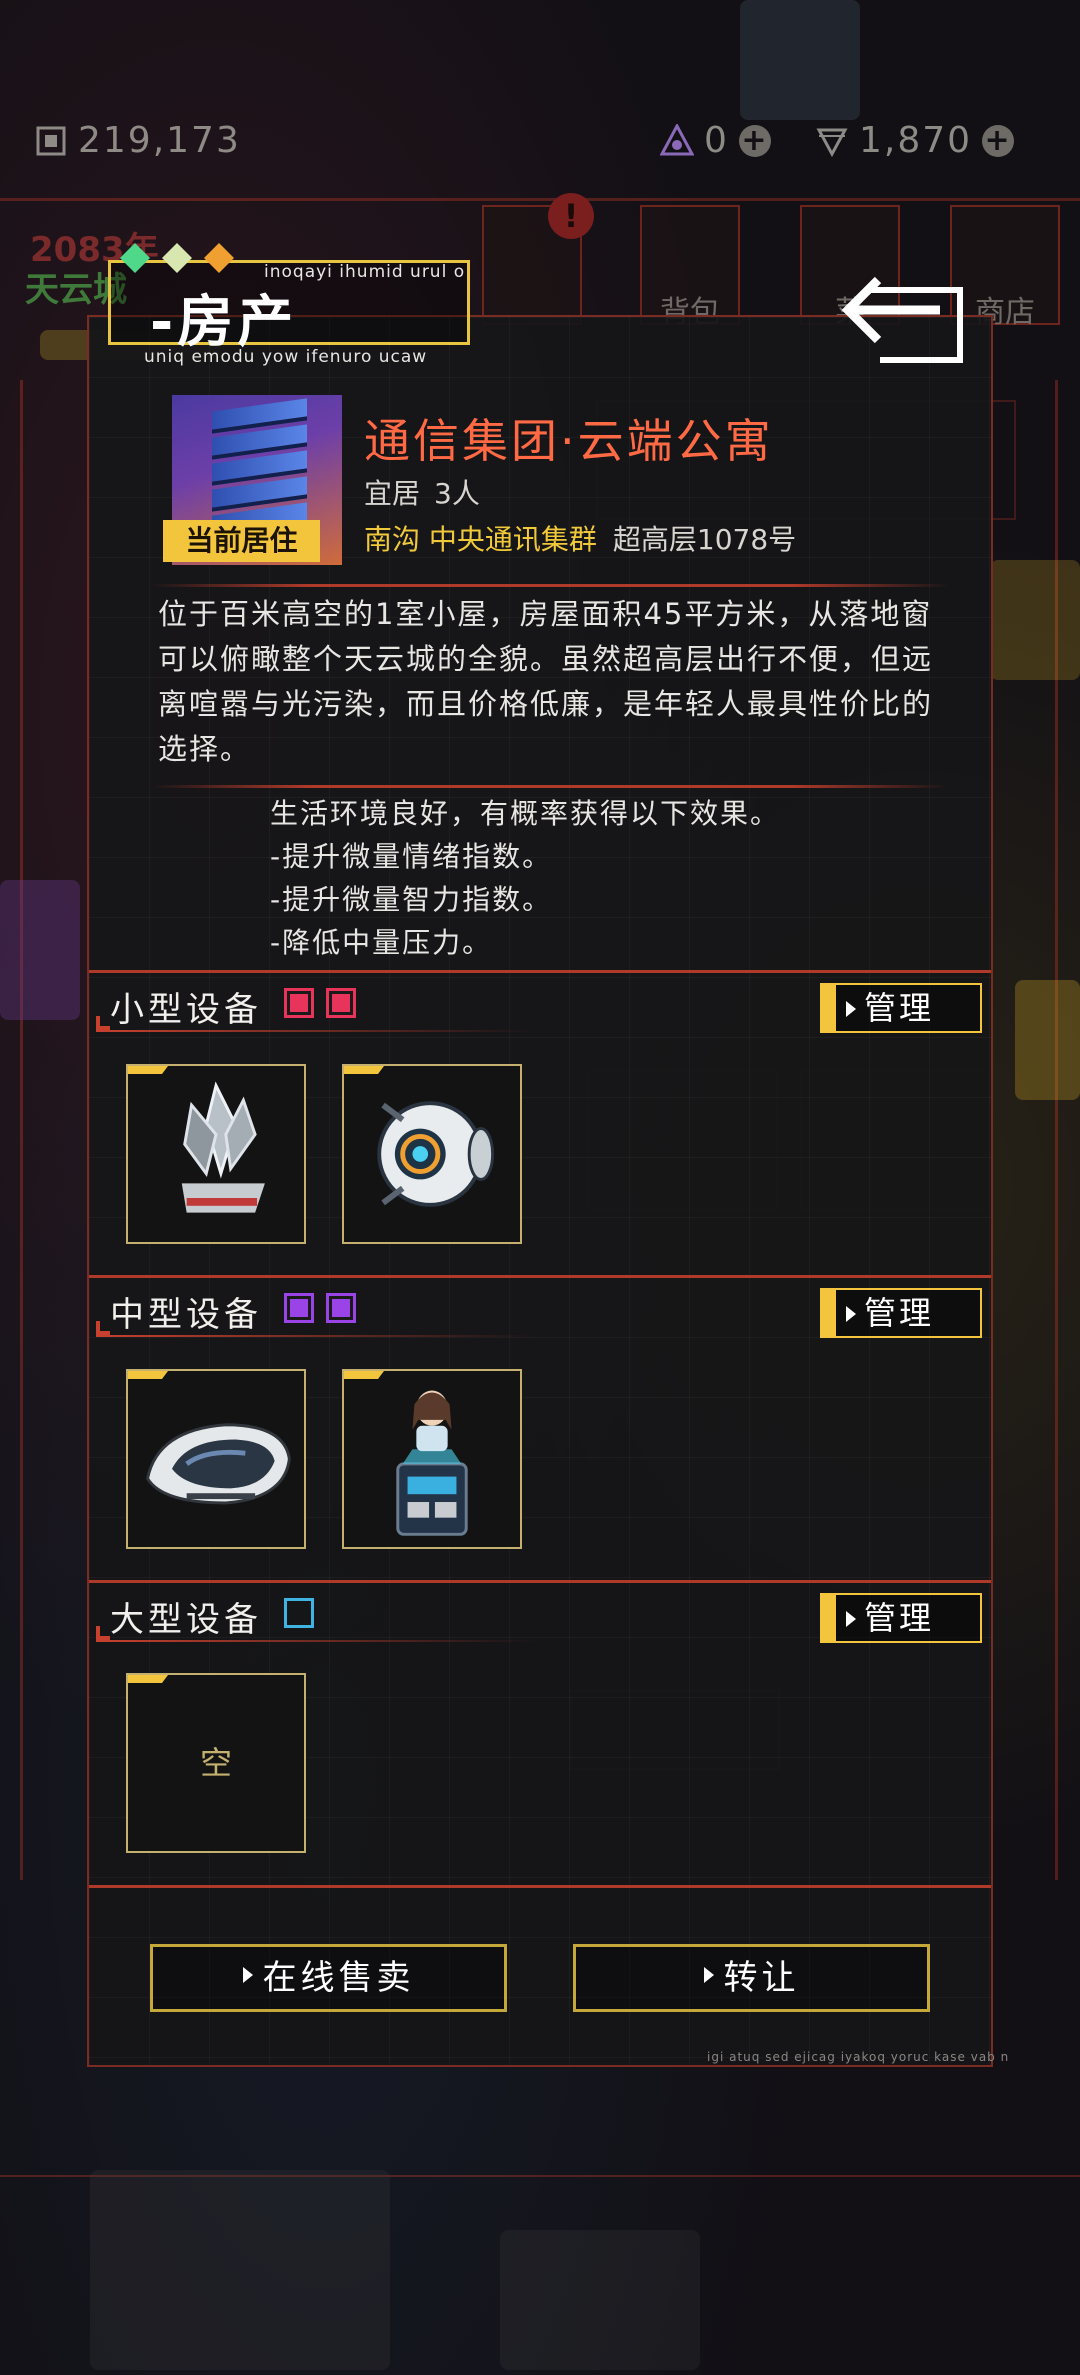 The height and width of the screenshot is (2375, 1080). Describe the element at coordinates (905, 320) in the screenshot. I see `back-button` at that location.